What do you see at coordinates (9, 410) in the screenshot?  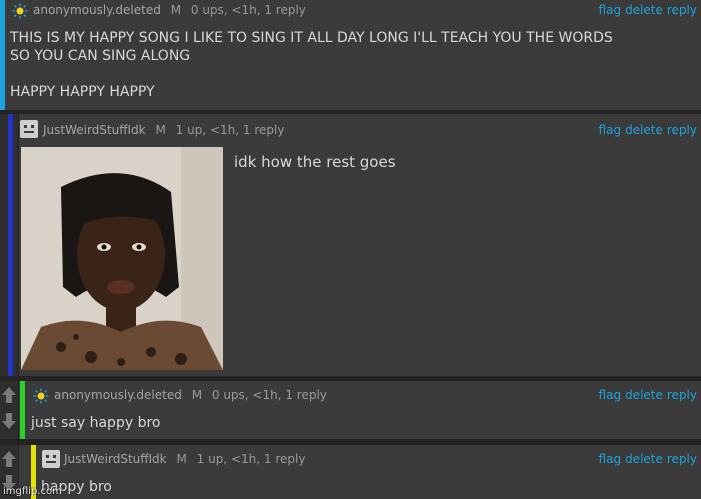 I see `vote-column` at bounding box center [9, 410].